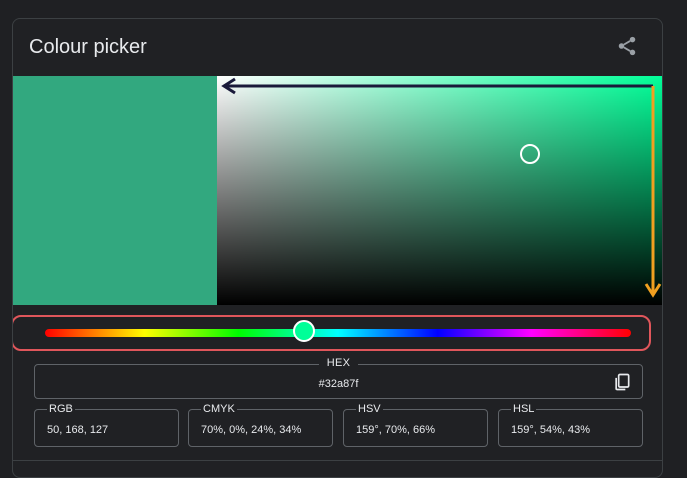 The image size is (687, 478). I want to click on divider, so click(337, 460).